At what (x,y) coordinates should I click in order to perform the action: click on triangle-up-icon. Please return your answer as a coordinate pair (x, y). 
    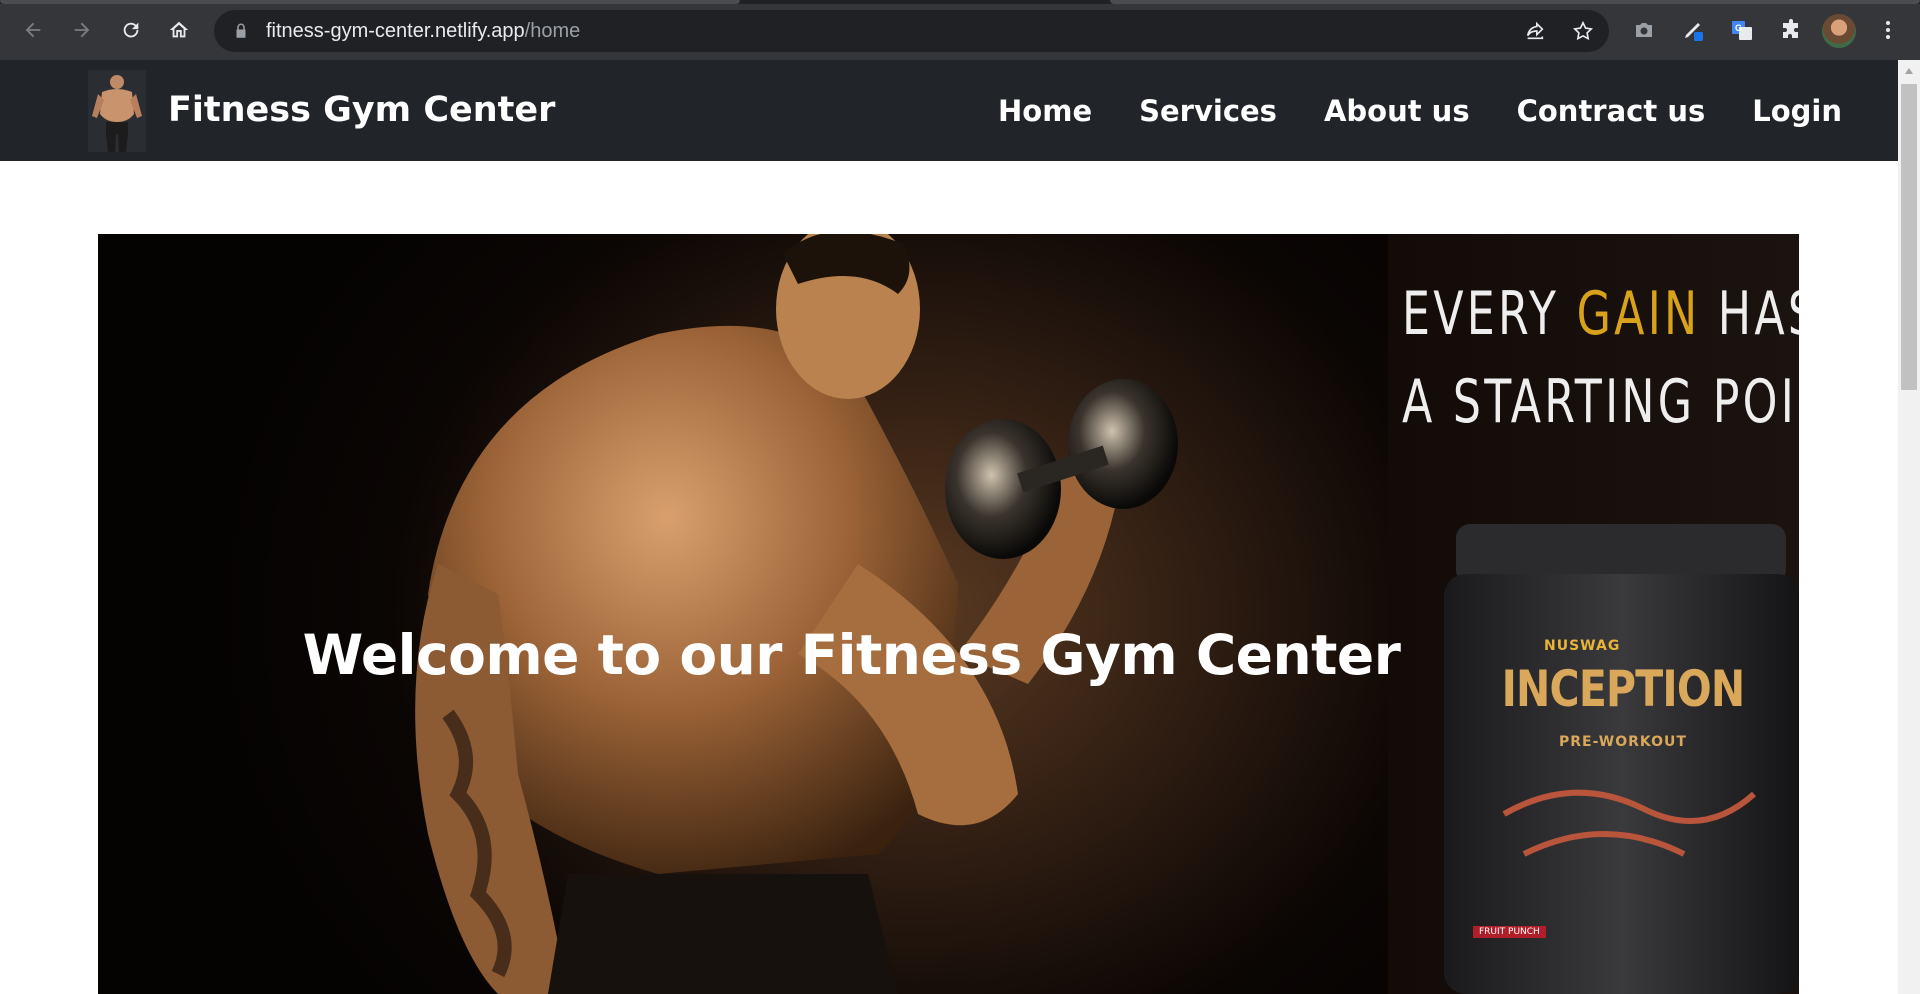
    Looking at the image, I should click on (1909, 71).